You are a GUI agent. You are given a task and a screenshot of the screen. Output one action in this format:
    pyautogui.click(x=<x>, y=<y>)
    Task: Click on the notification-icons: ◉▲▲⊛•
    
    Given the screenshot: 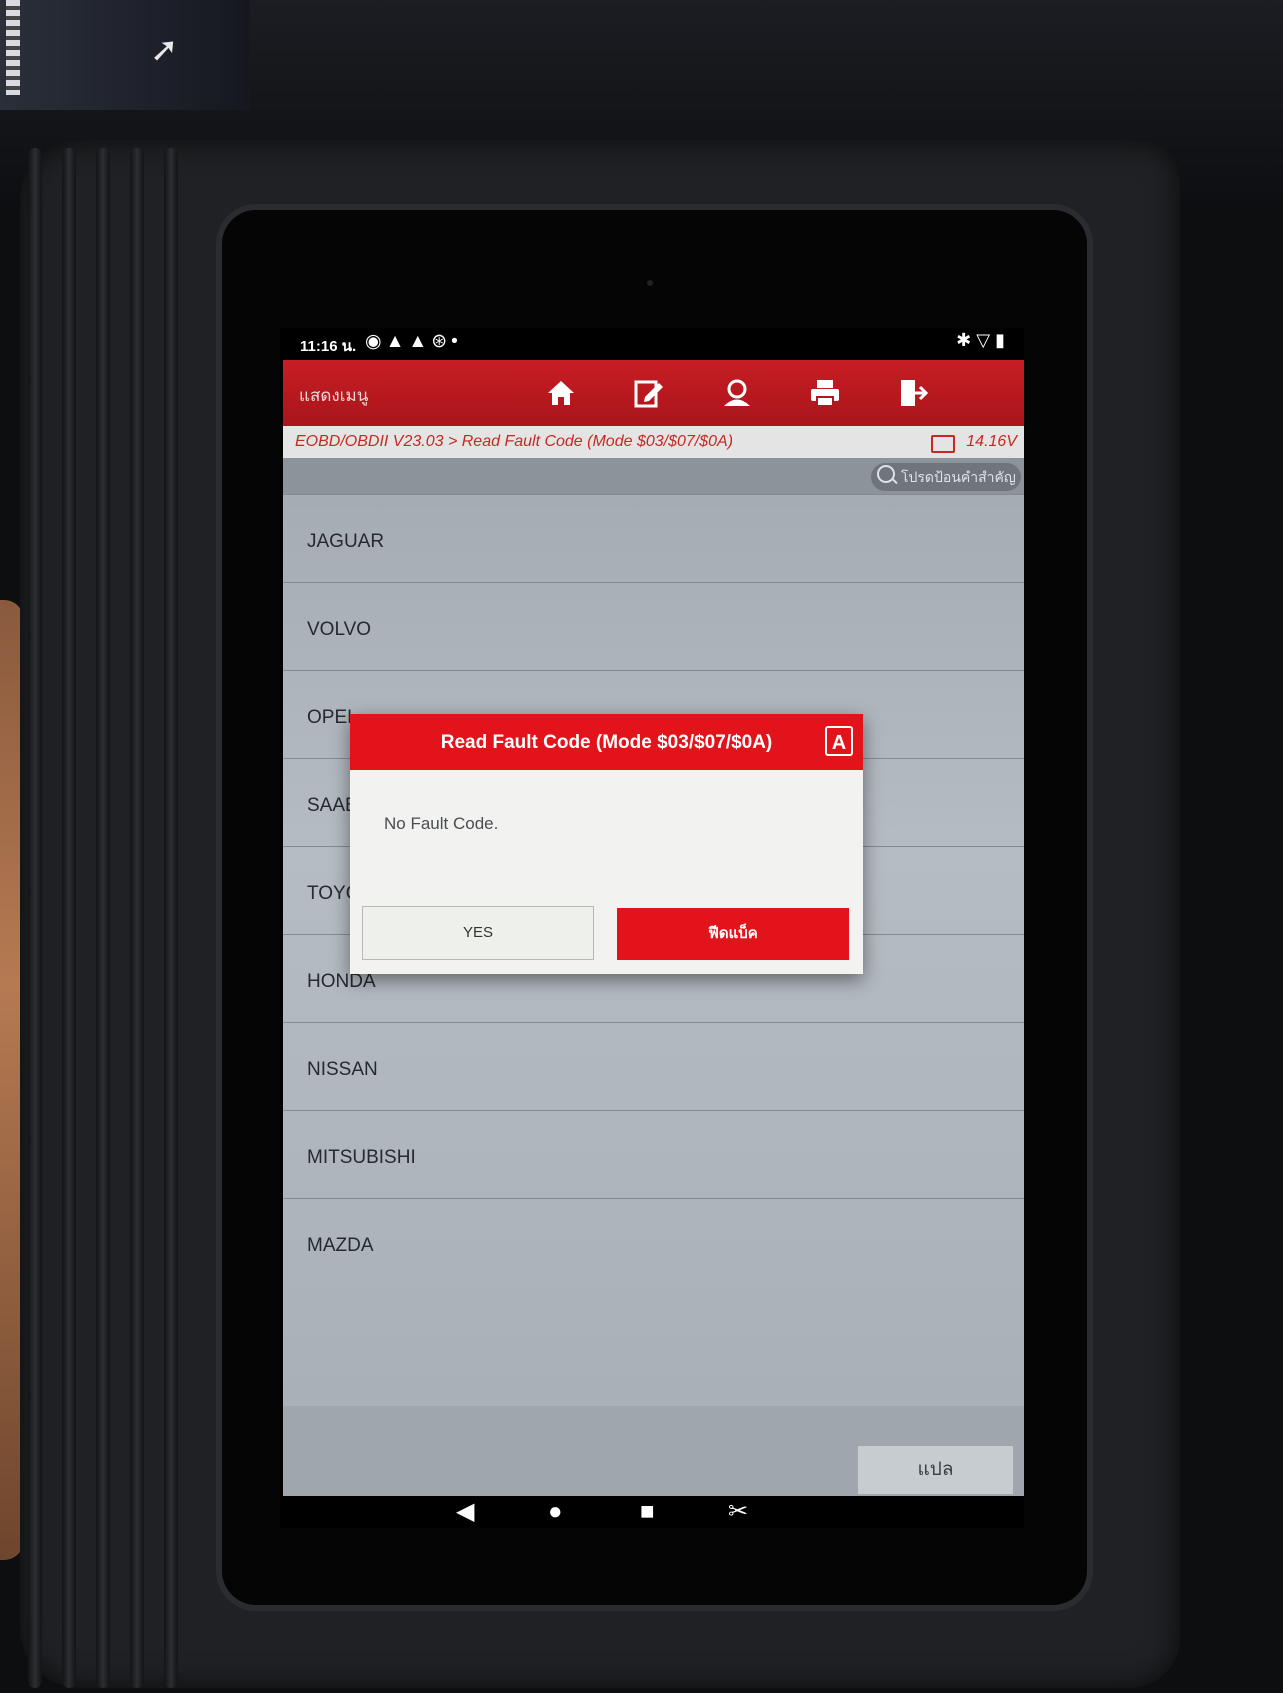 What is the action you would take?
    pyautogui.click(x=413, y=341)
    